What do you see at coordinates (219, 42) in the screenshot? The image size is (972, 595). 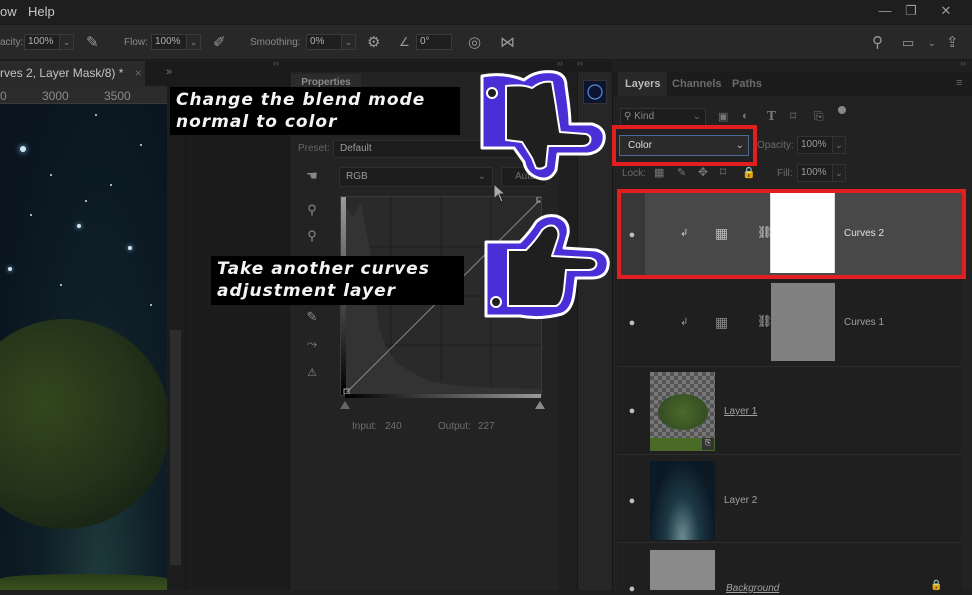 I see `airbrush-icon: ✐` at bounding box center [219, 42].